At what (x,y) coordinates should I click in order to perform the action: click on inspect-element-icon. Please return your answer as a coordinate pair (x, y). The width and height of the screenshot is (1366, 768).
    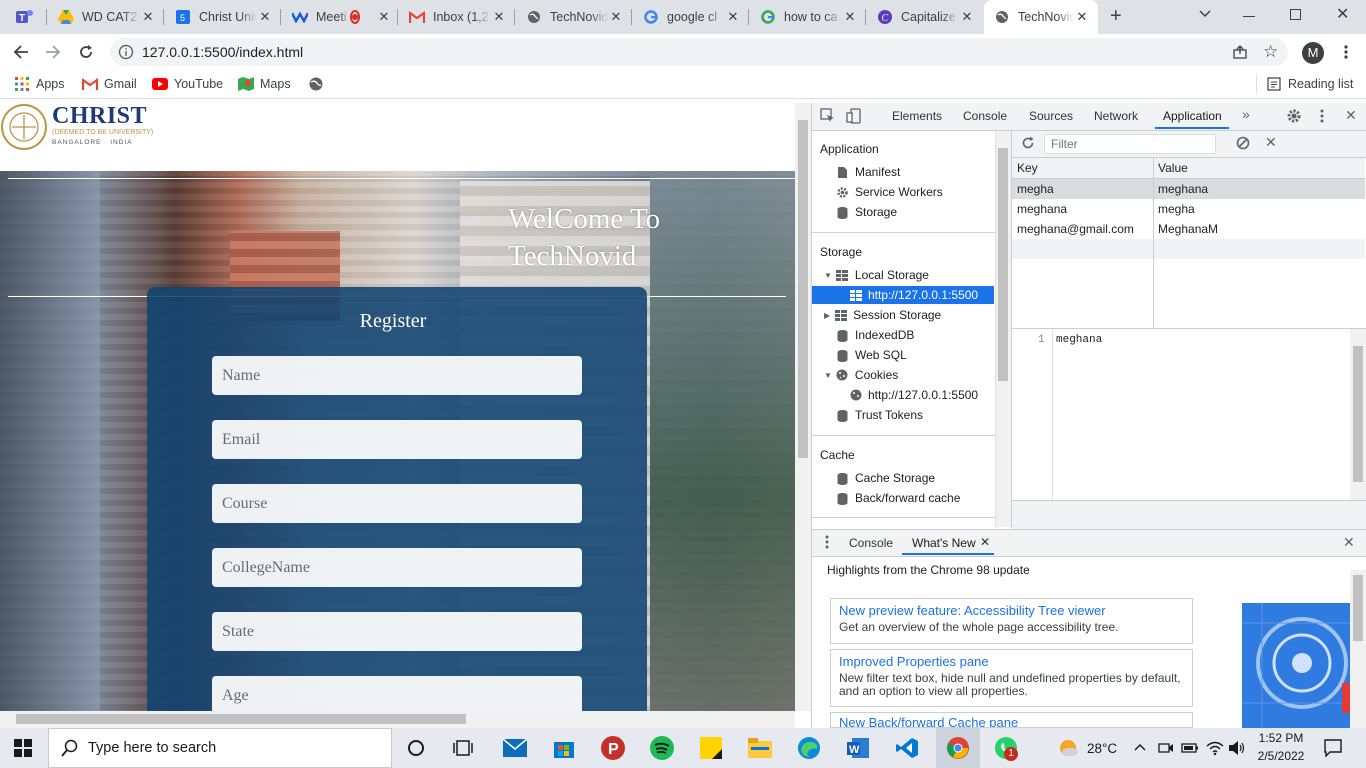
    Looking at the image, I should click on (828, 116).